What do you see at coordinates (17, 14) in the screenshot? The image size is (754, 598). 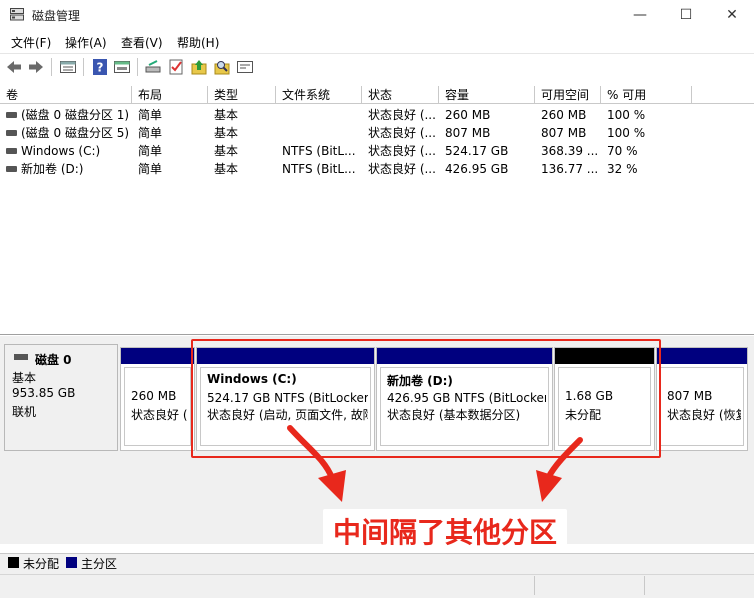 I see `disk-management-app-icon` at bounding box center [17, 14].